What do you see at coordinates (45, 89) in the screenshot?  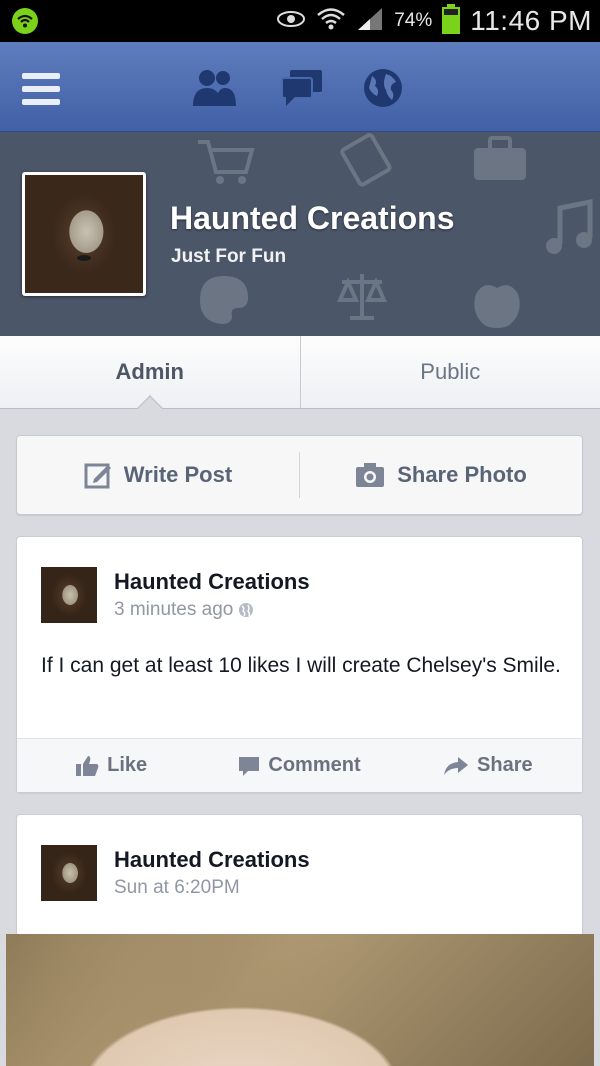 I see `menu-button` at bounding box center [45, 89].